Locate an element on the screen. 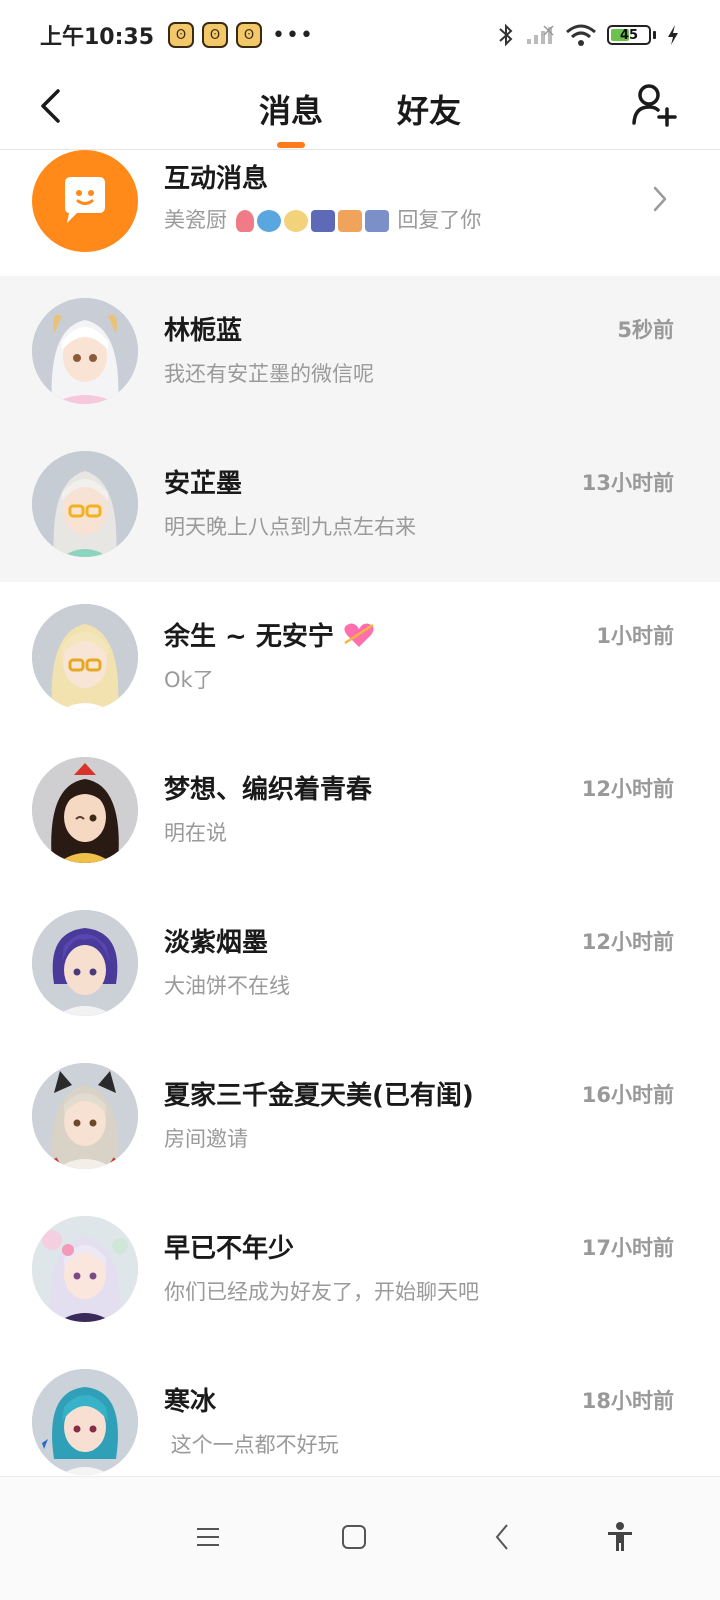 This screenshot has width=720, height=1600. contact-name: 寒冰 is located at coordinates (190, 1402).